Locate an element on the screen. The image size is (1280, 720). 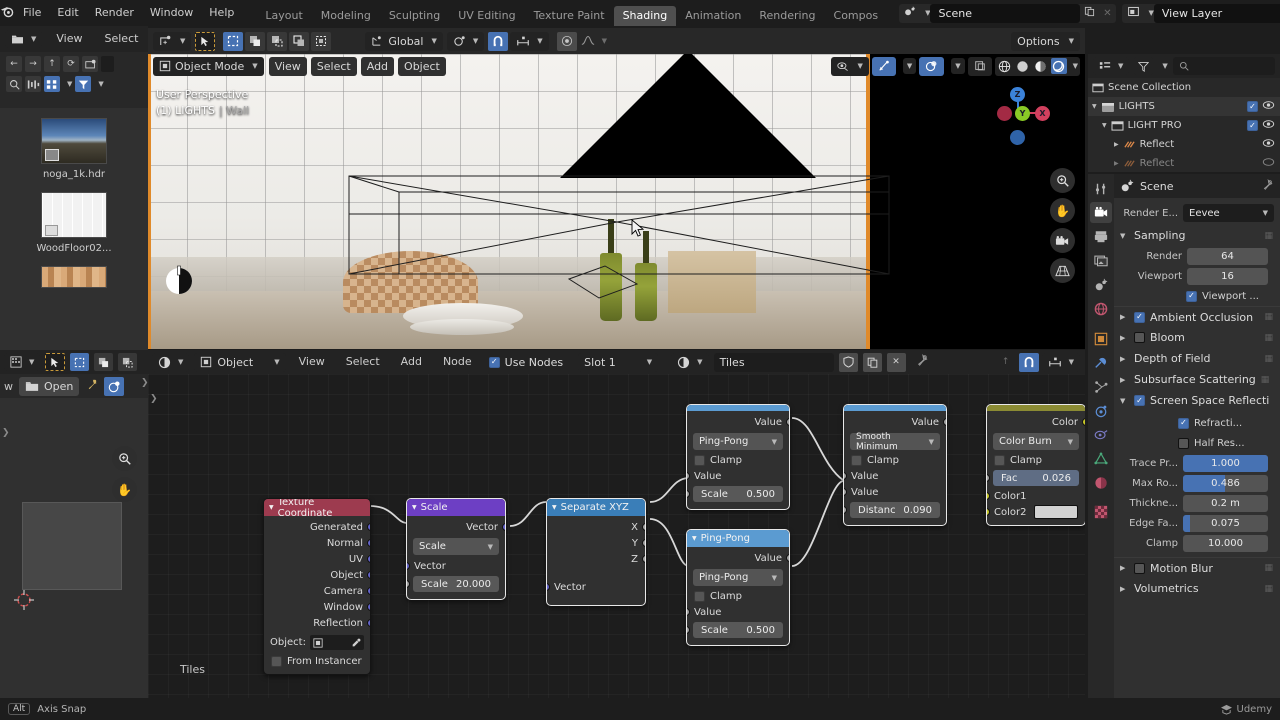
falloff-curve-icon is located at coordinates (588, 41).